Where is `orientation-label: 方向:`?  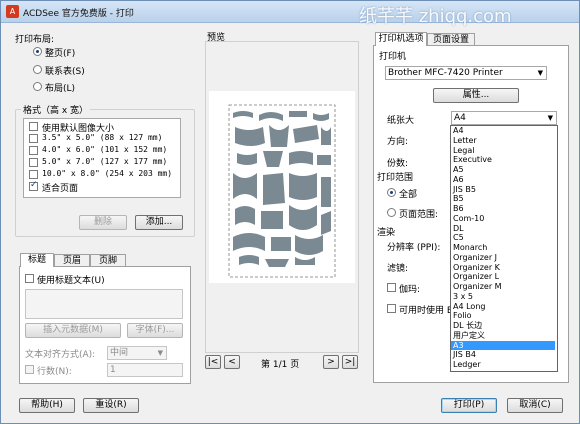
orientation-label: 方向: is located at coordinates (398, 142).